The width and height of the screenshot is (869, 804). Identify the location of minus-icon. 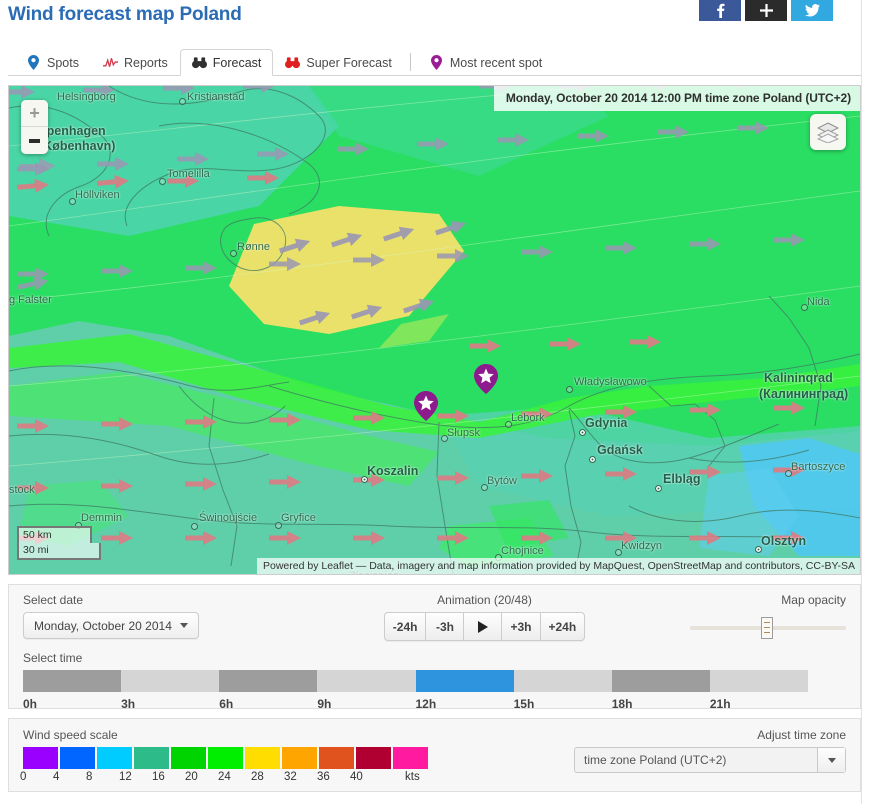
(34, 140).